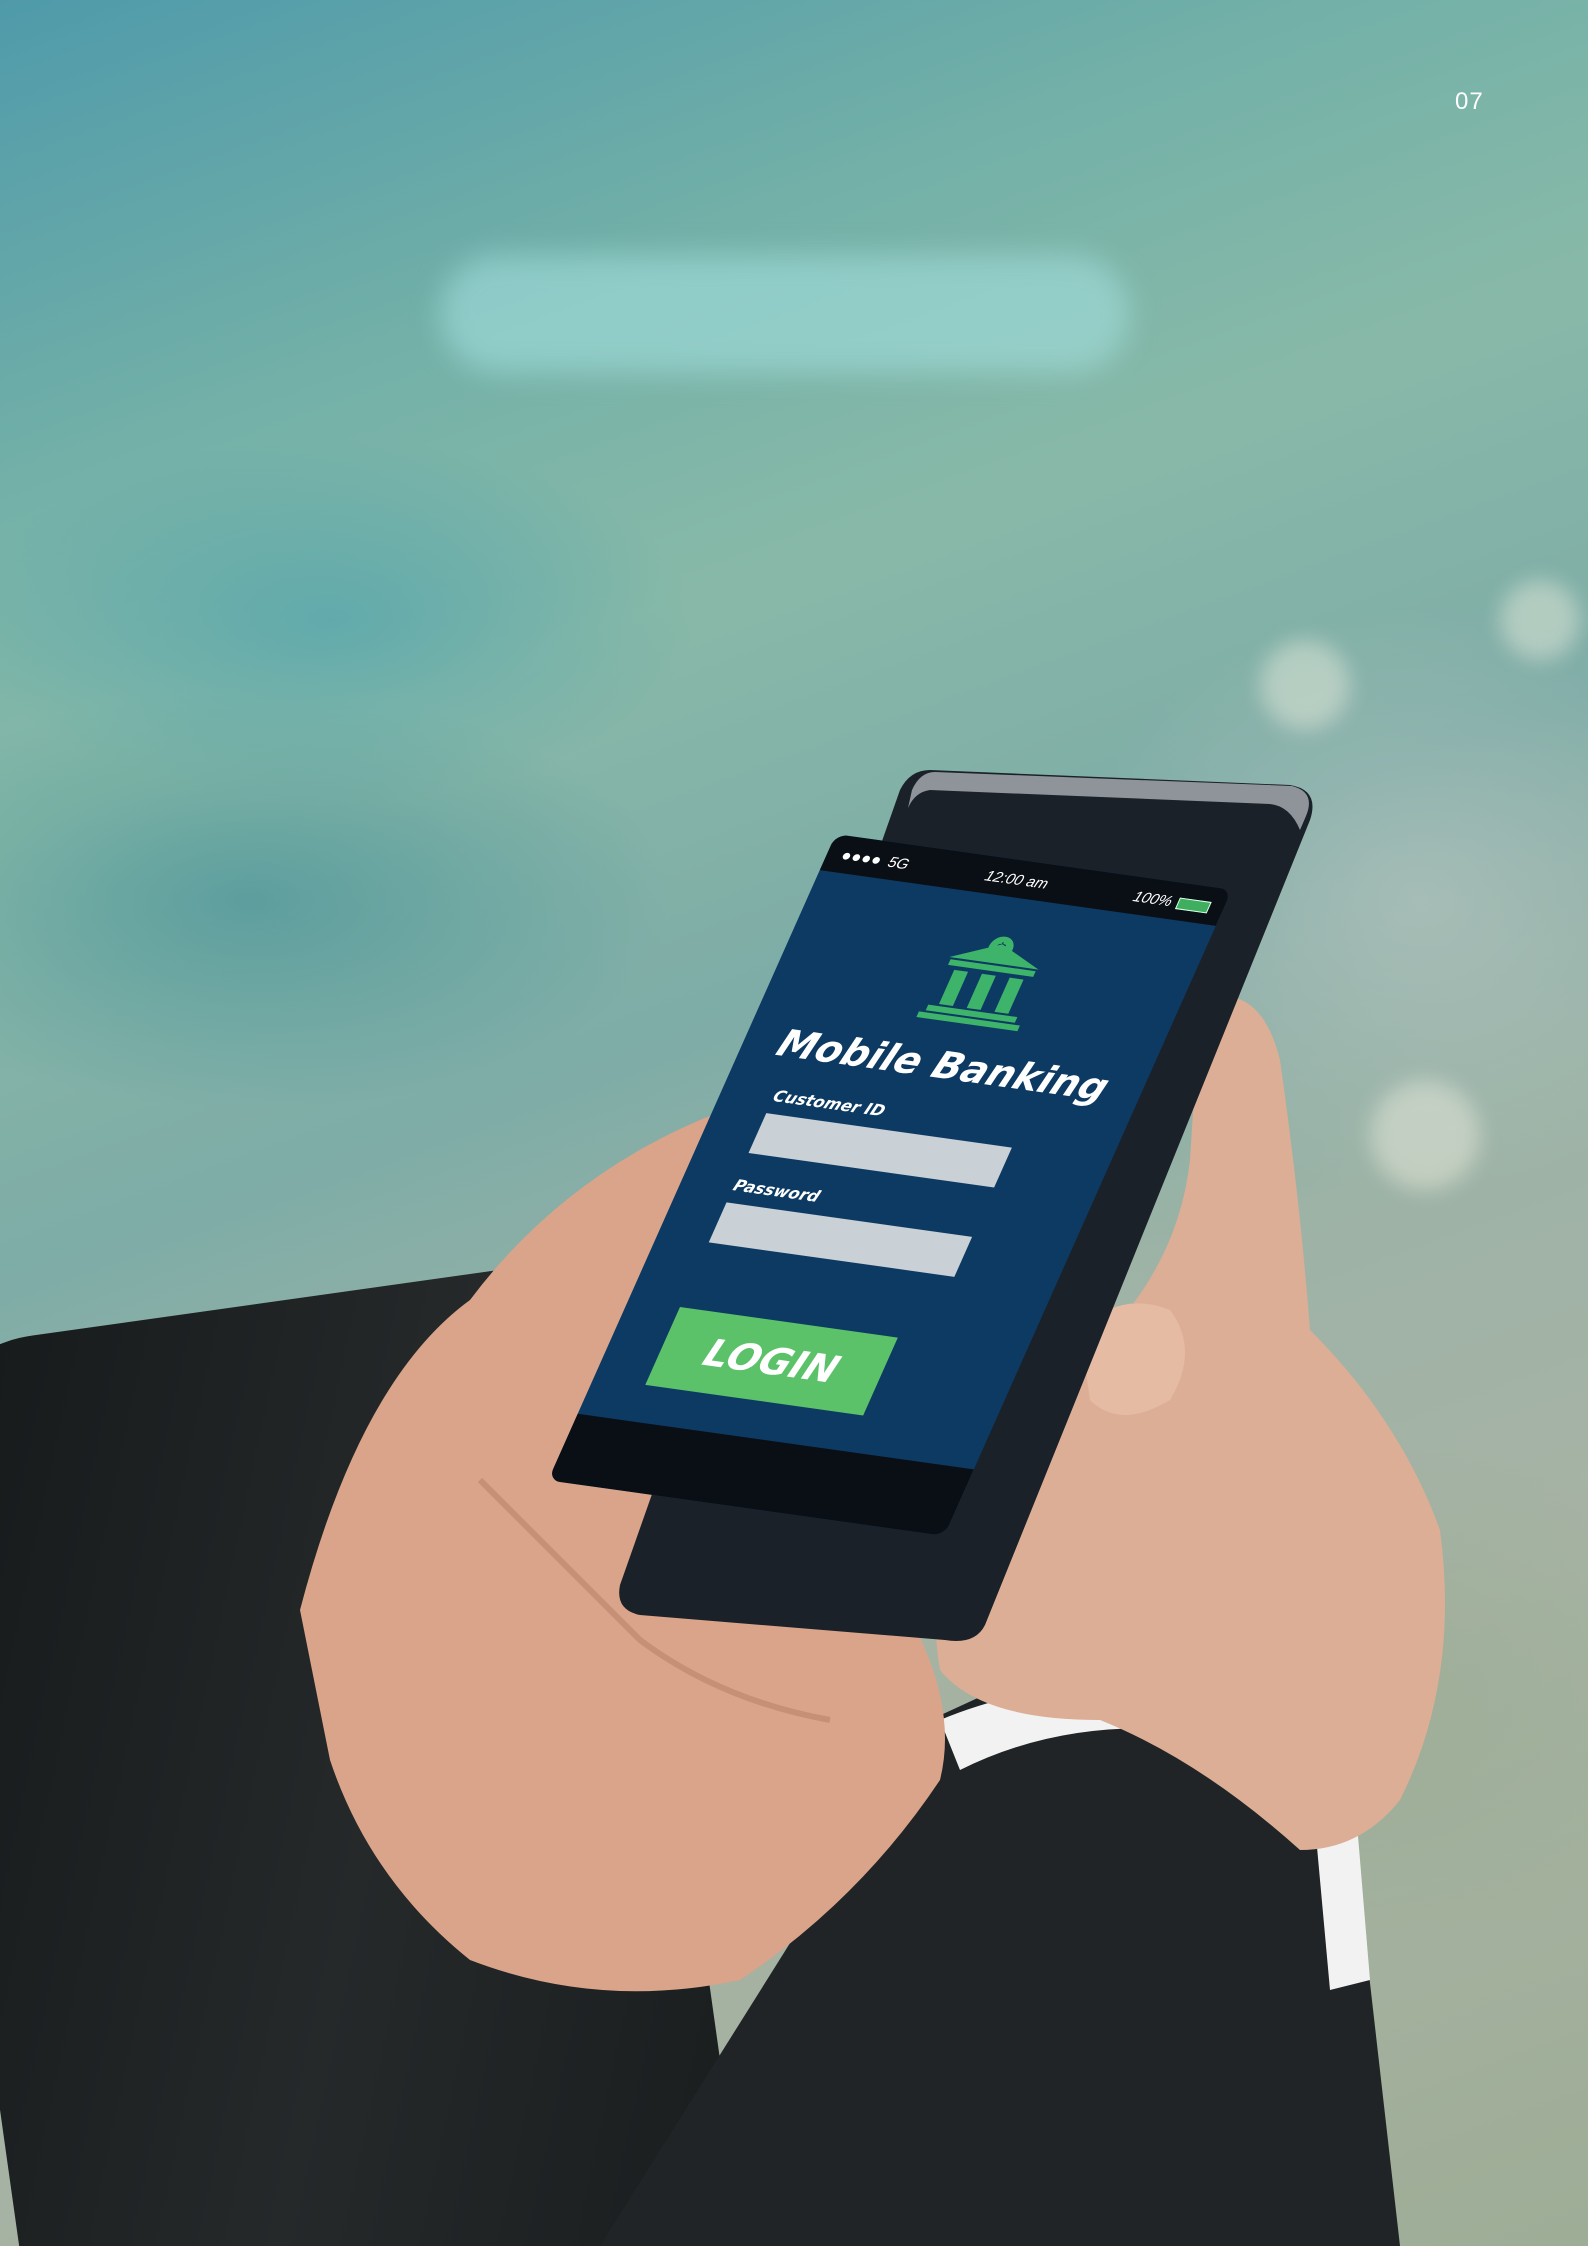  I want to click on status-time: 12:00 am, so click(1016, 880).